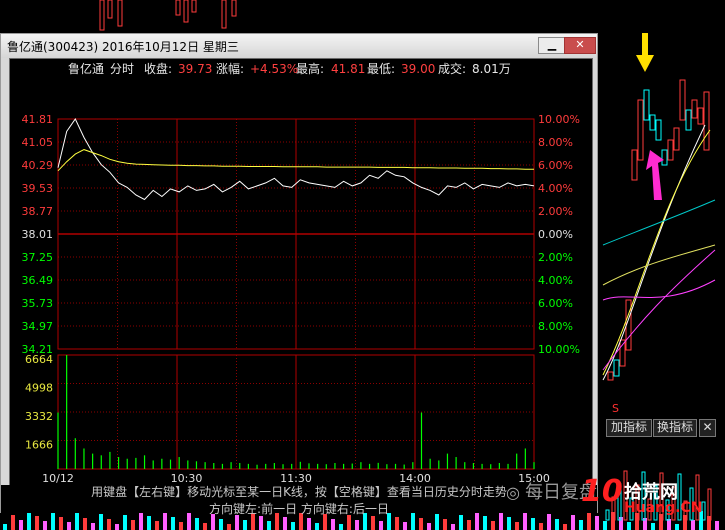  Describe the element at coordinates (86, 68) in the screenshot. I see `header-stock-name: 鲁亿通` at that location.